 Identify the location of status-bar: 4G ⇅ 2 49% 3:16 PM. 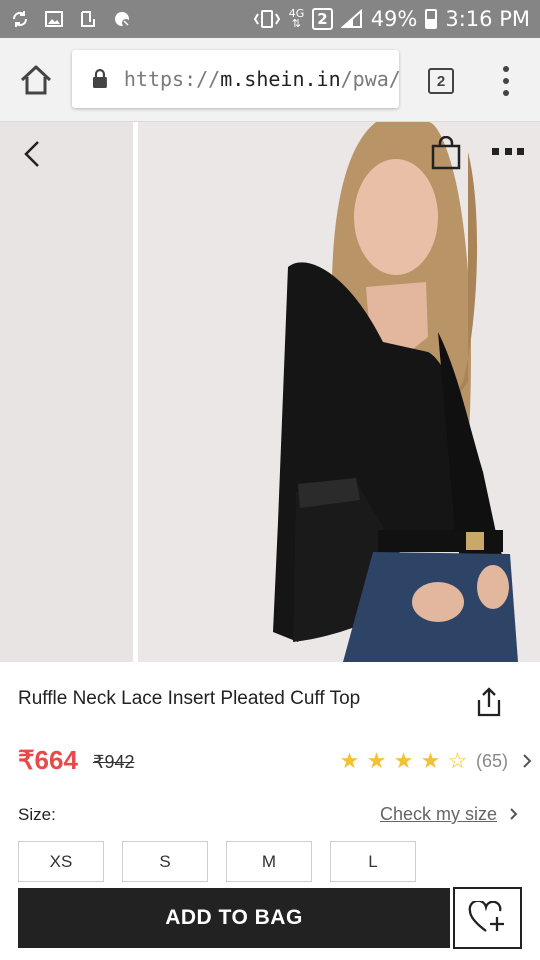
(270, 19).